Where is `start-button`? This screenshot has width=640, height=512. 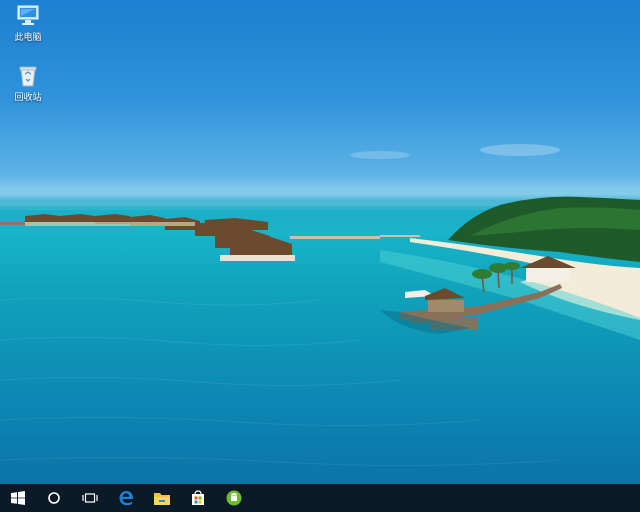
start-button is located at coordinates (18, 498).